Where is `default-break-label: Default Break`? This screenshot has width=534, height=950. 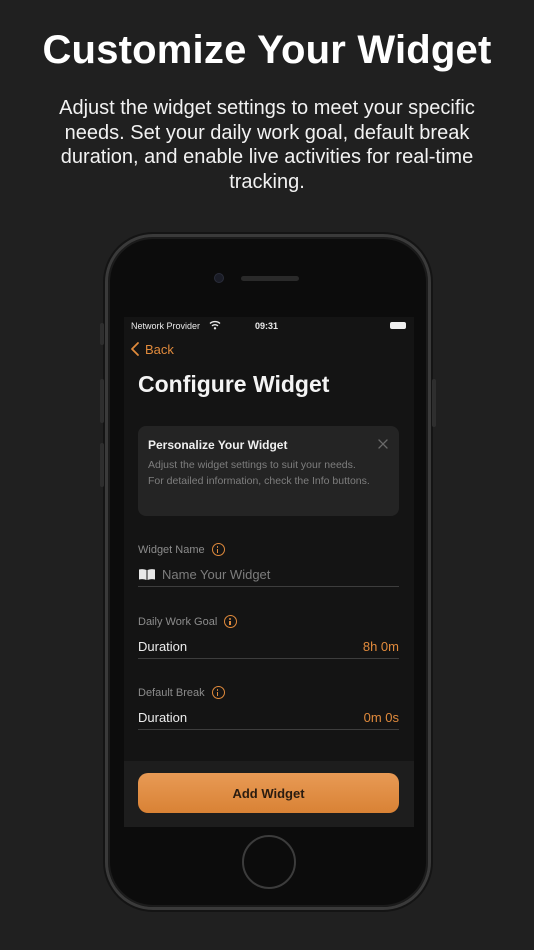
default-break-label: Default Break is located at coordinates (181, 692).